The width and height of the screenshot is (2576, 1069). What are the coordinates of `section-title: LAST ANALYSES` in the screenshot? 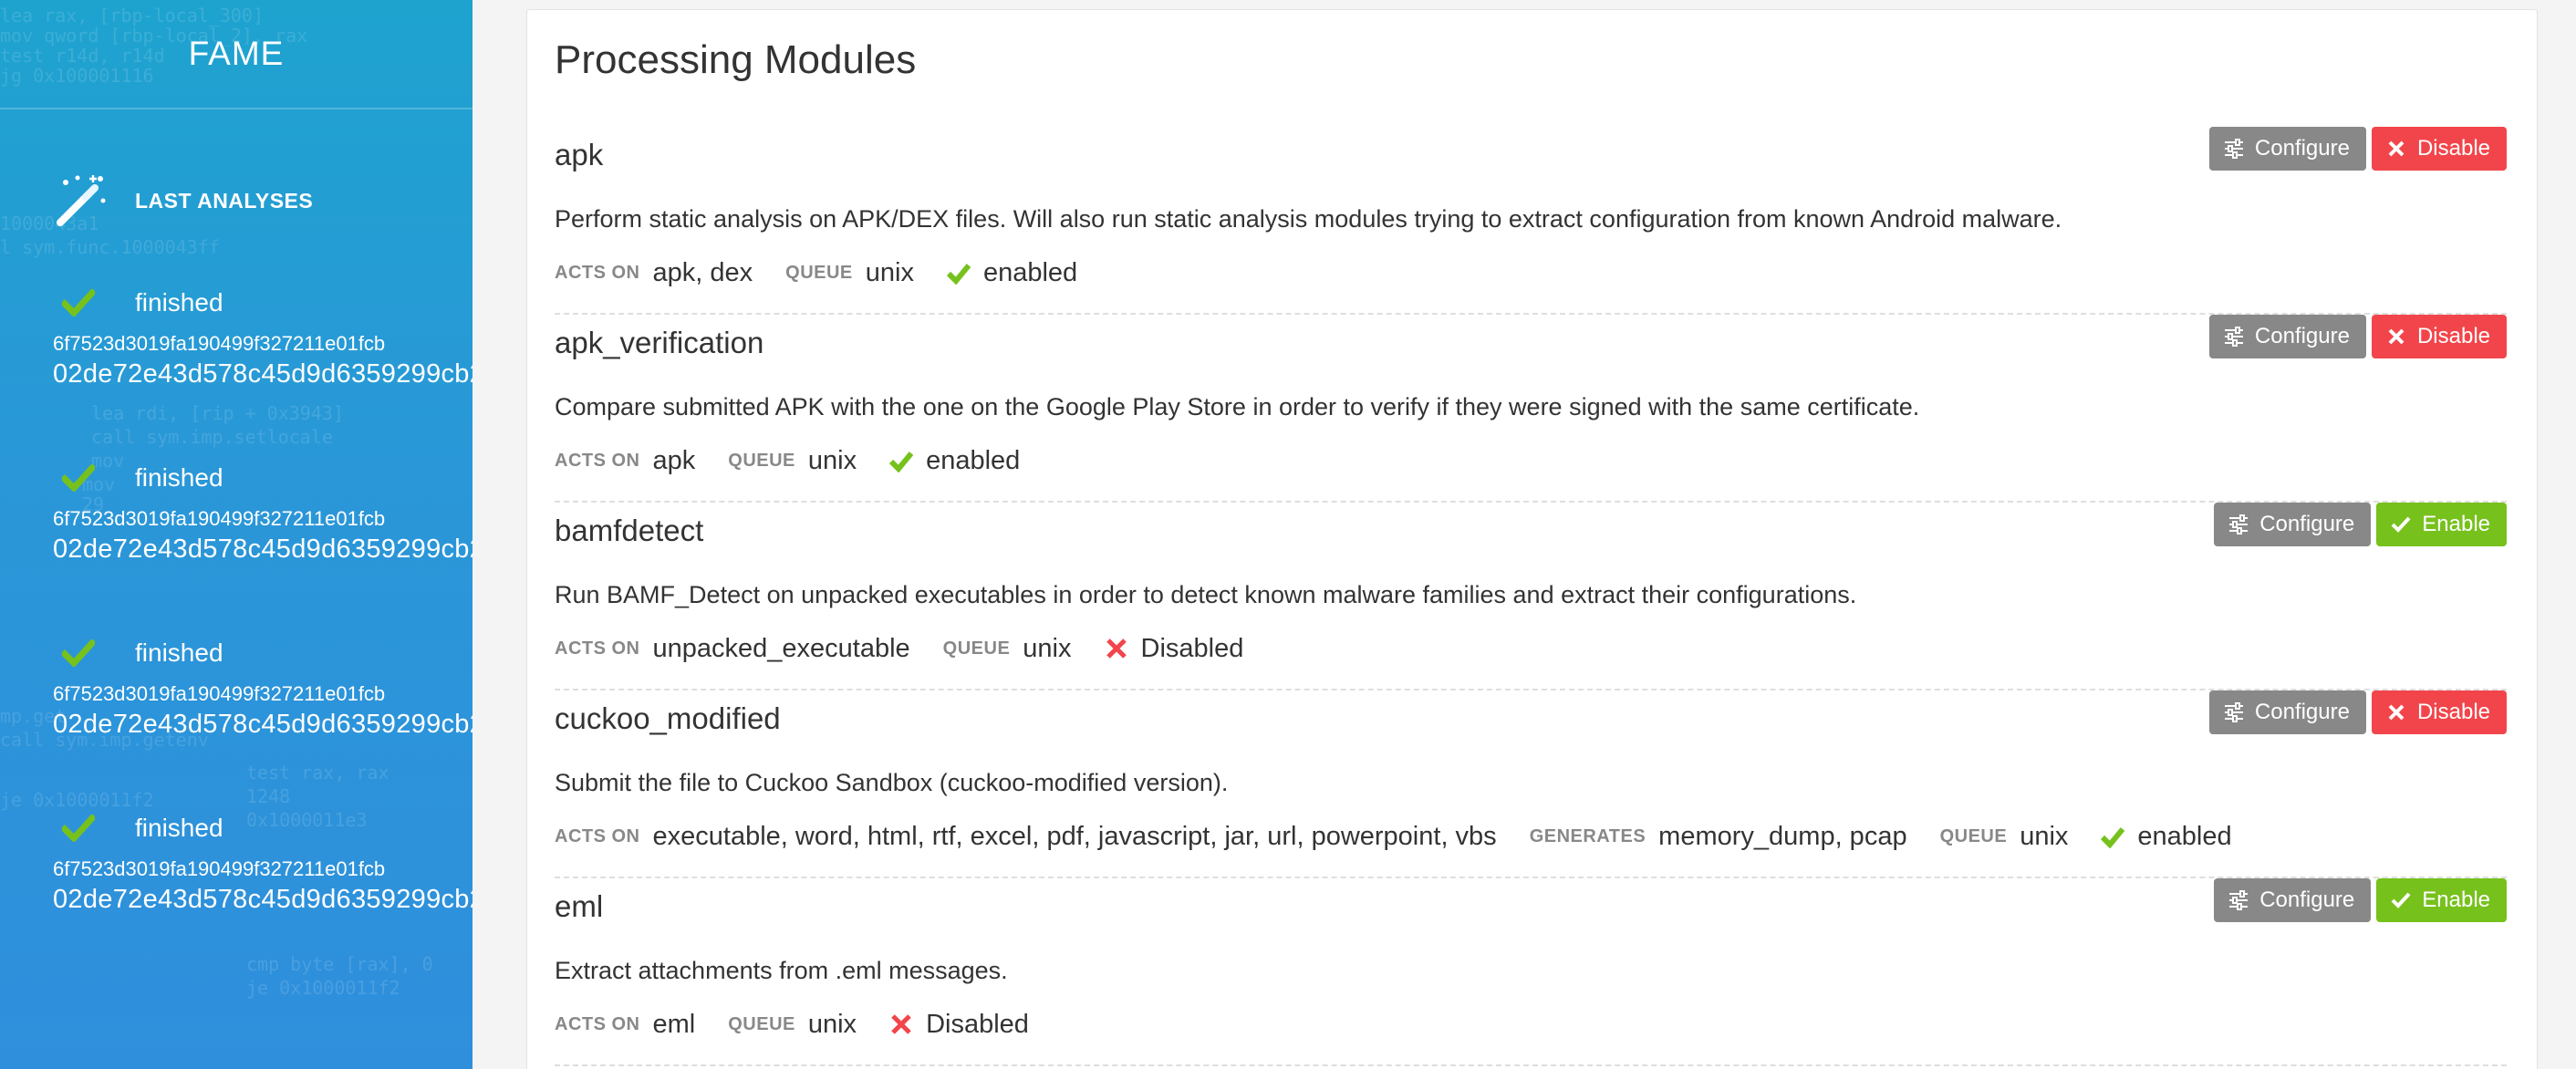 It's located at (224, 200).